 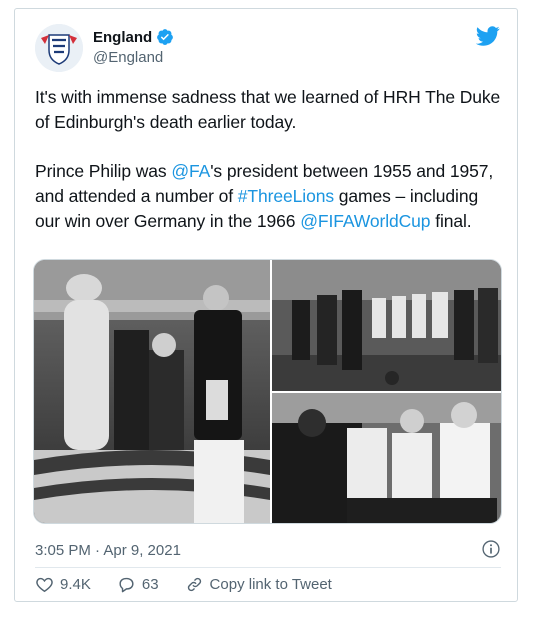 I want to click on verified-badge-icon, so click(x=165, y=37).